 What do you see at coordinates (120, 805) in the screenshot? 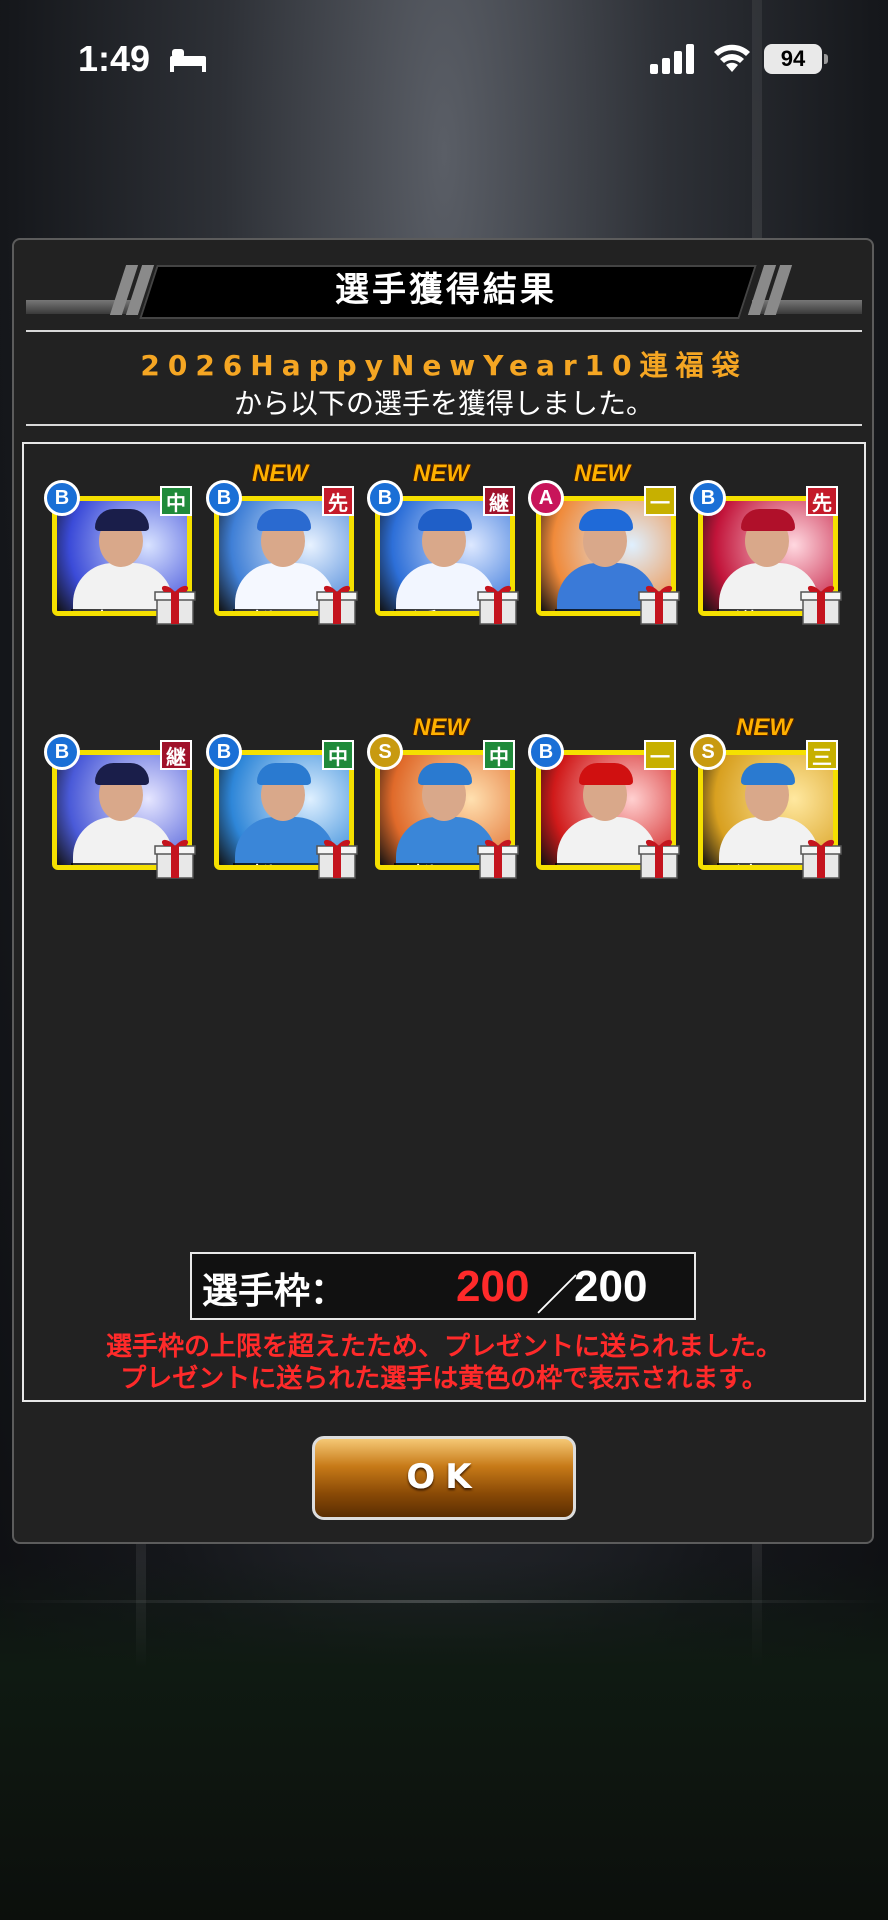
I see `player-card: 阿 部 B 継` at bounding box center [120, 805].